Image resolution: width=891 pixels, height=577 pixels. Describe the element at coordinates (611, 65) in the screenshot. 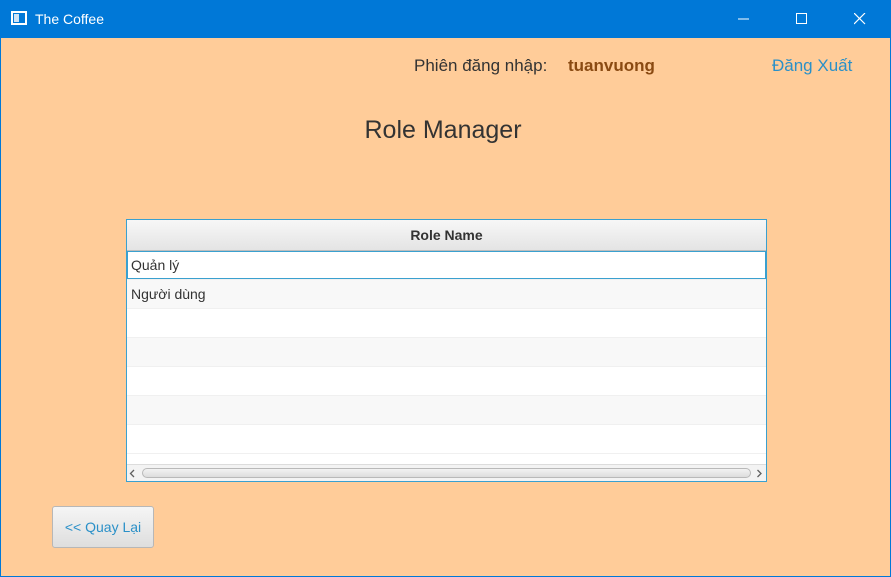

I see `session-username: tuanvuong` at that location.